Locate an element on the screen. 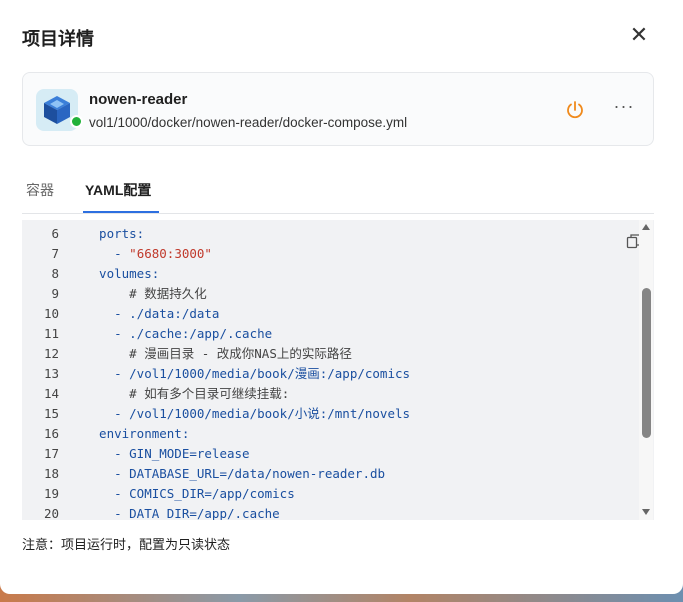 The image size is (683, 602). code-text: ports: is located at coordinates (114, 233).